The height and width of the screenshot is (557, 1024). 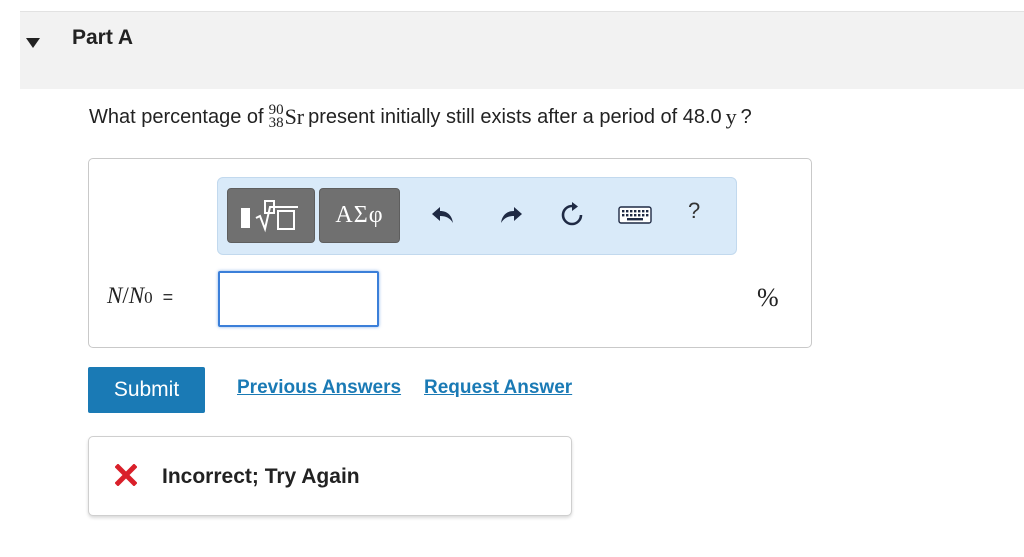 I want to click on nuclide-notation: 90 38 Sr, so click(x=286, y=117).